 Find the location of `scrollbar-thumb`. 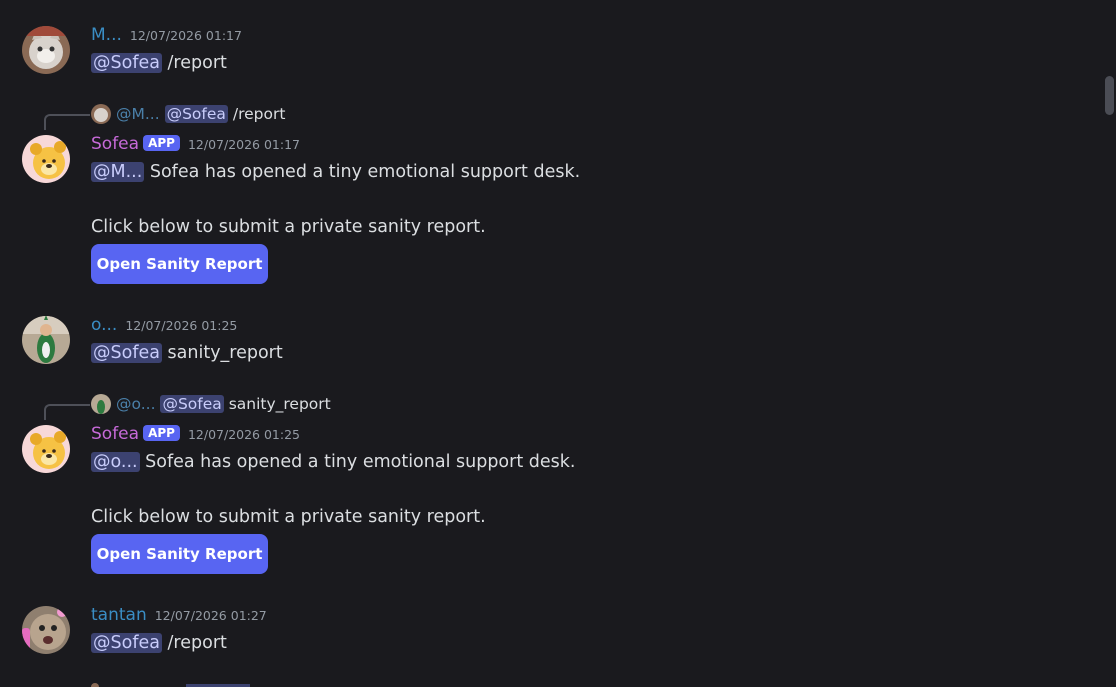

scrollbar-thumb is located at coordinates (1109, 95).